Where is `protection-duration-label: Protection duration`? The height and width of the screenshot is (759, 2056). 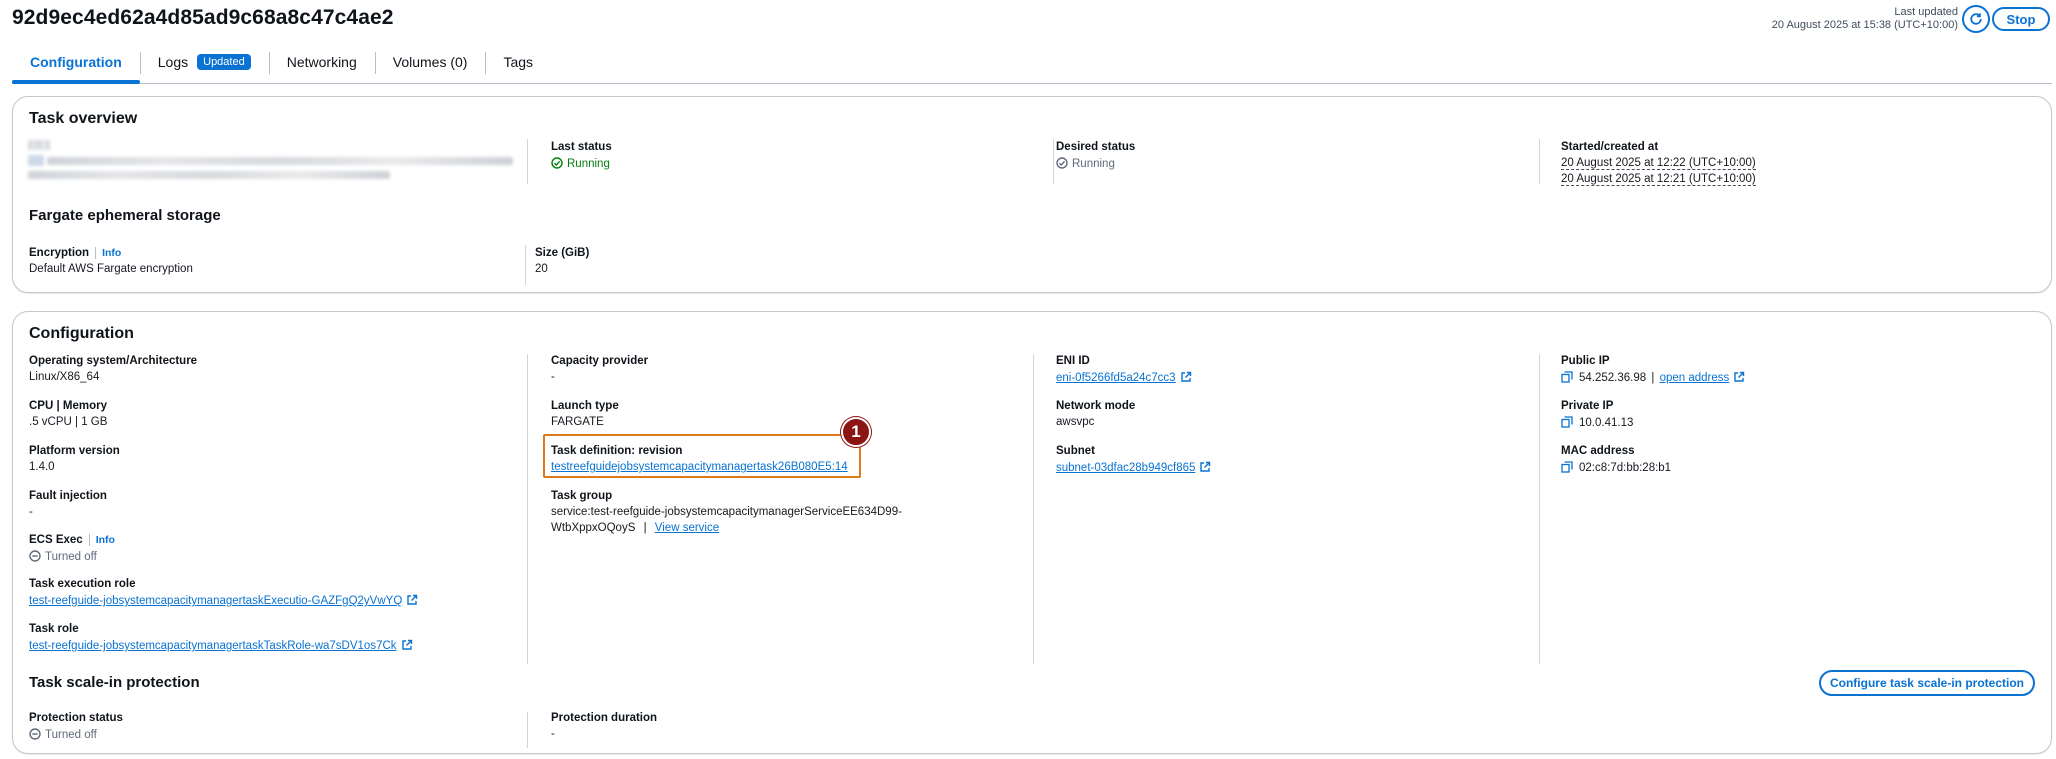 protection-duration-label: Protection duration is located at coordinates (604, 718).